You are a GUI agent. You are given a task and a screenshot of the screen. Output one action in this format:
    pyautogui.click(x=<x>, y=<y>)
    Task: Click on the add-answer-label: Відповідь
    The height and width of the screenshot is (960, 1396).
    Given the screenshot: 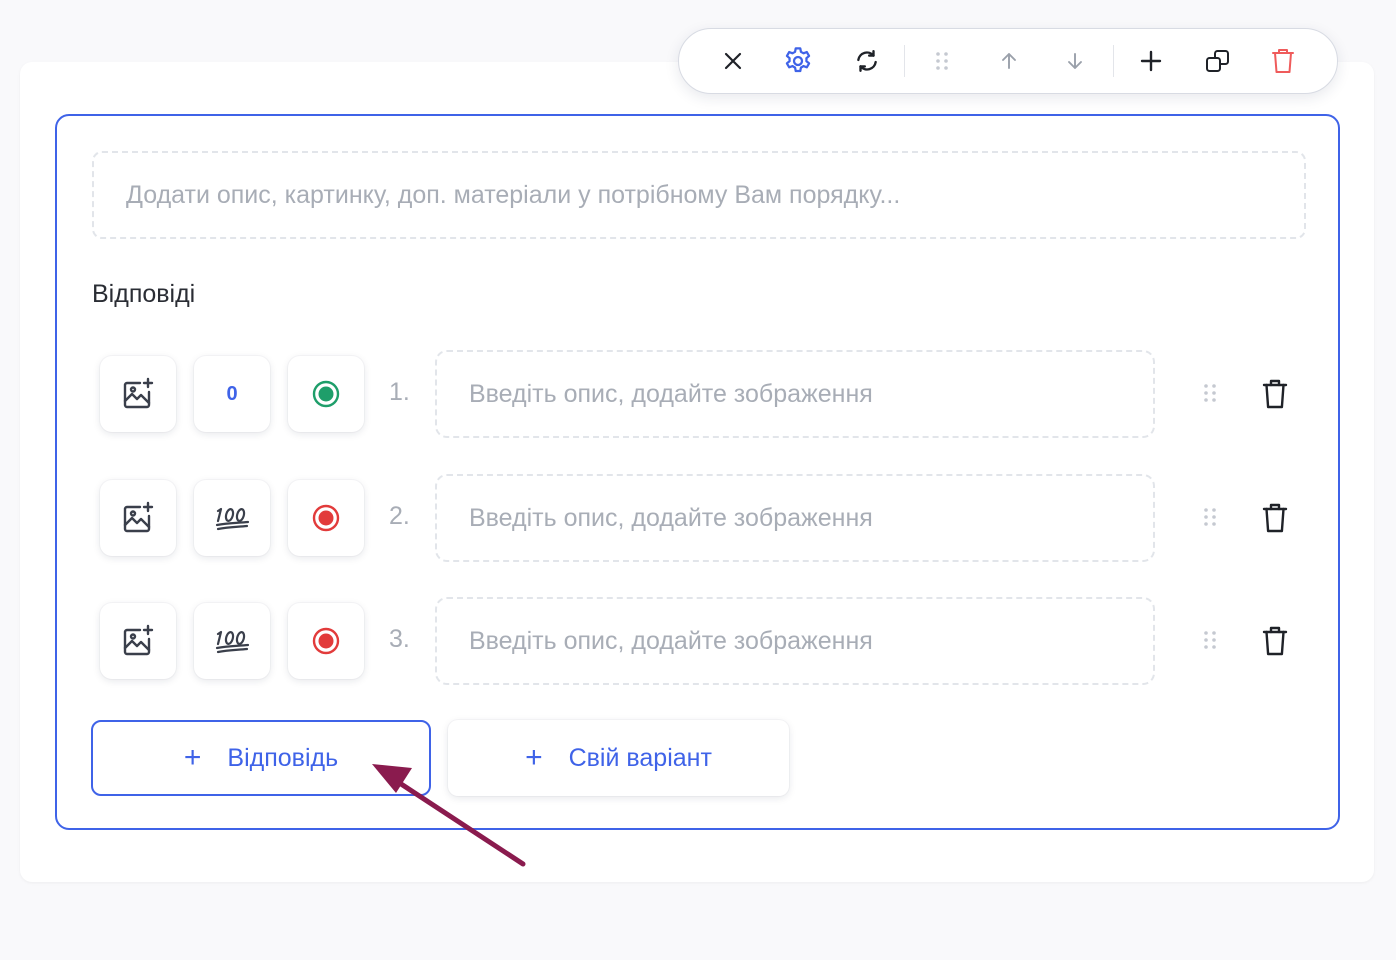 What is the action you would take?
    pyautogui.click(x=283, y=757)
    